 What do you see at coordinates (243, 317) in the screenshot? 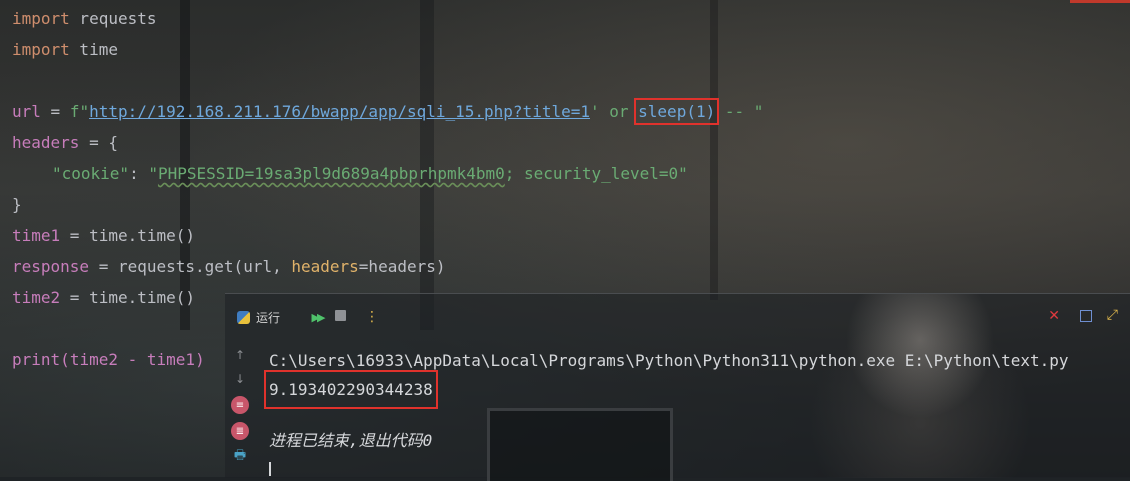
I see `python-icon` at bounding box center [243, 317].